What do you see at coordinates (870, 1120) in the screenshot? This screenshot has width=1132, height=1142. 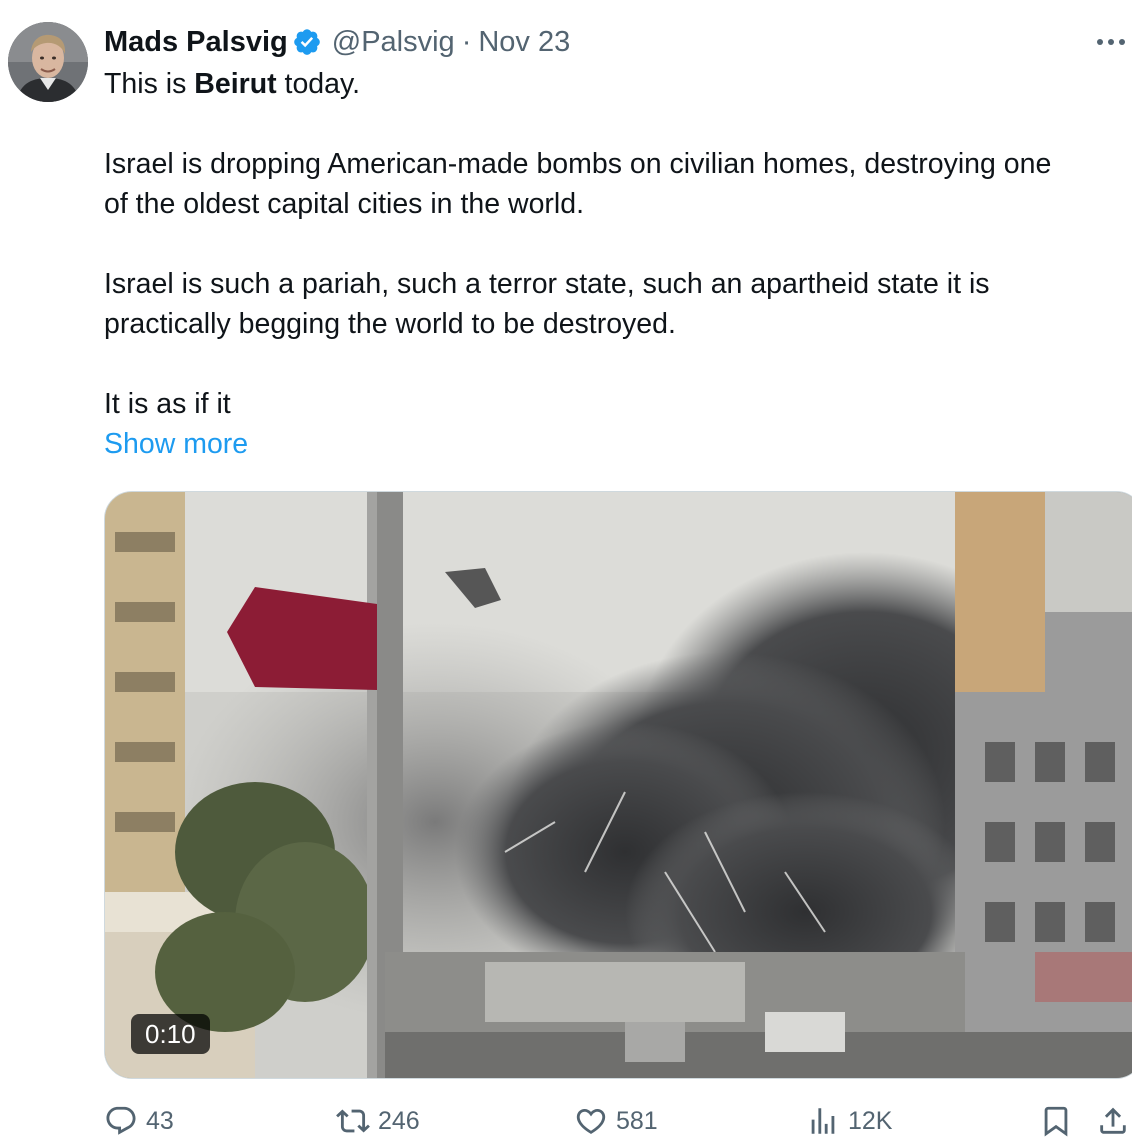 I see `views-count: 12K` at bounding box center [870, 1120].